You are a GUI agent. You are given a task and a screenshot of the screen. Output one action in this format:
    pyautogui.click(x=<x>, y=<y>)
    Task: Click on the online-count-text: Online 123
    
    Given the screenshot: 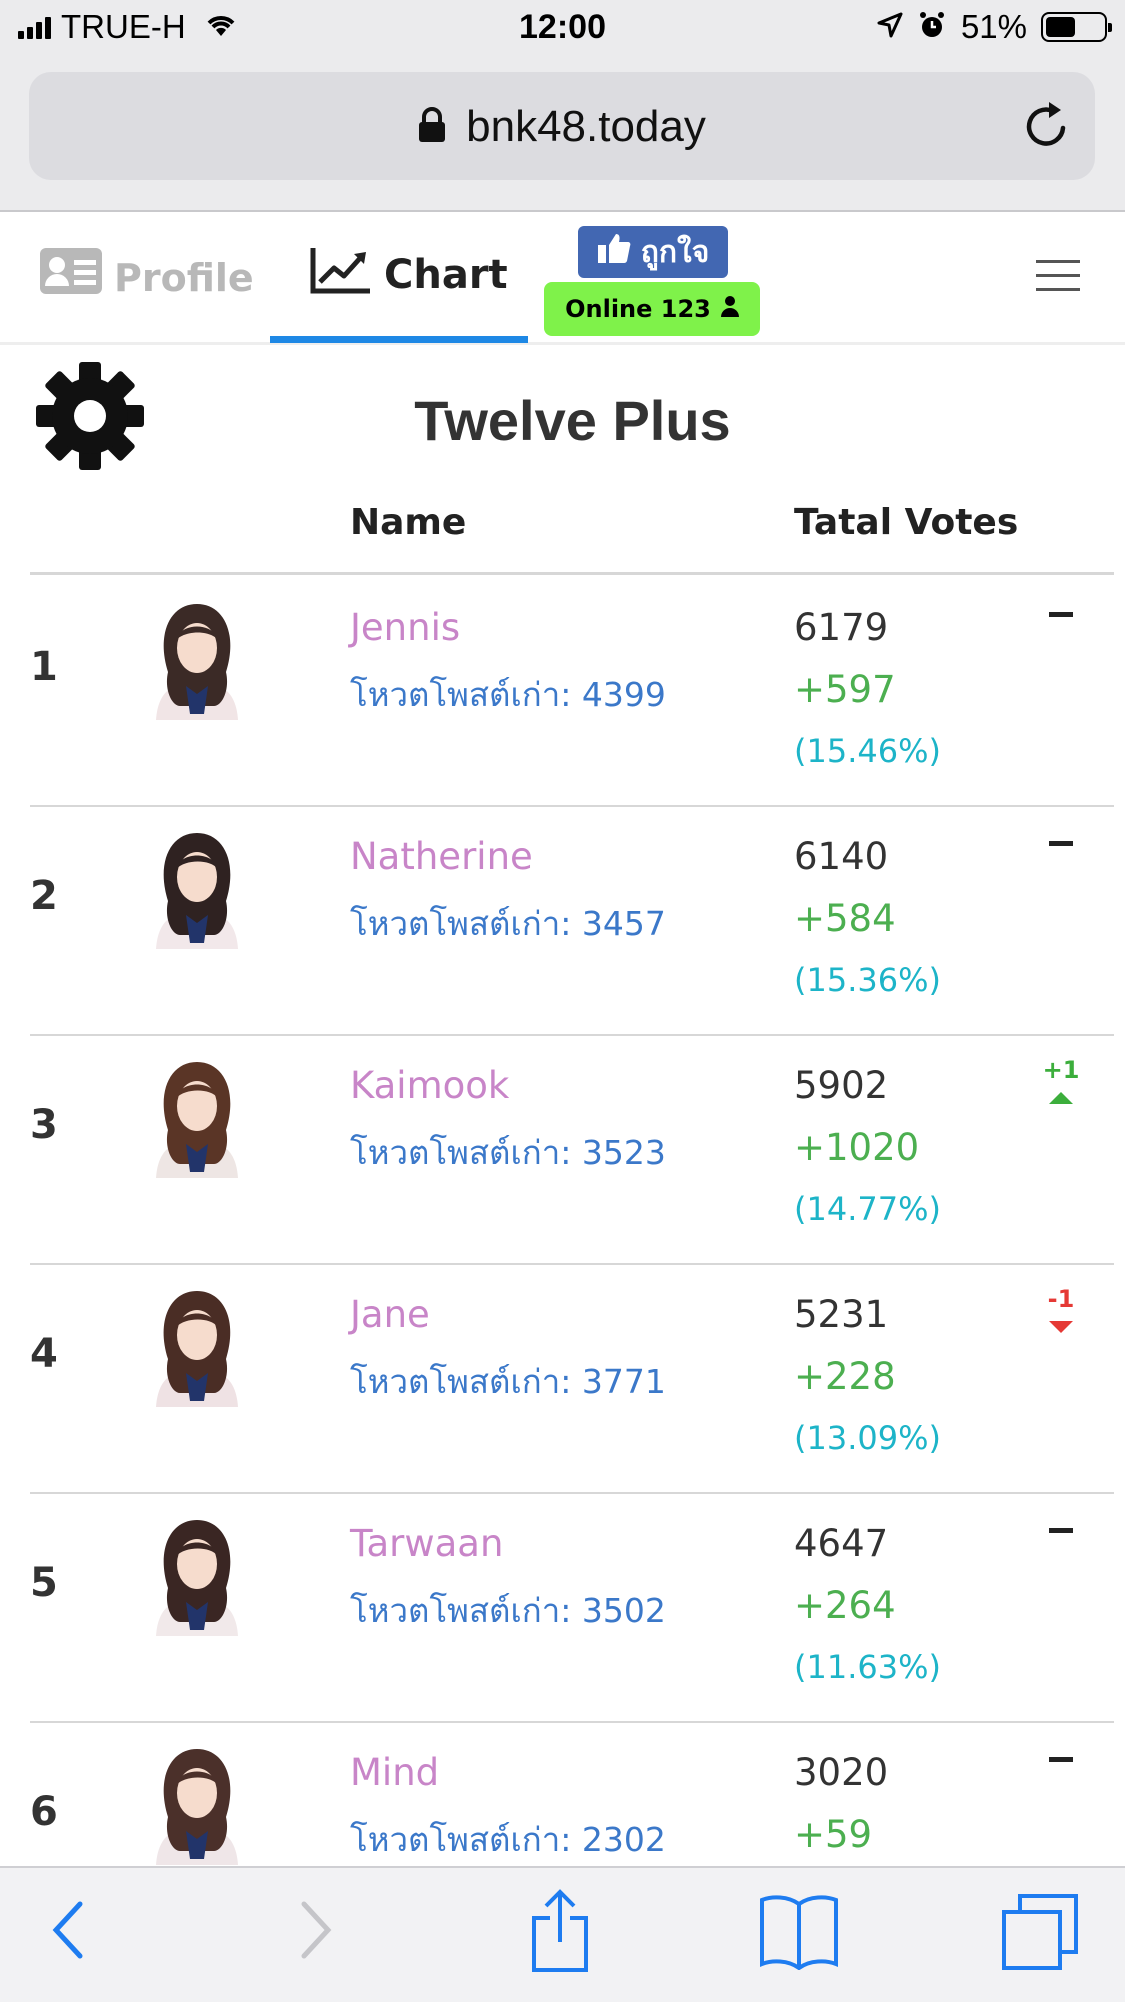 What is the action you would take?
    pyautogui.click(x=638, y=309)
    